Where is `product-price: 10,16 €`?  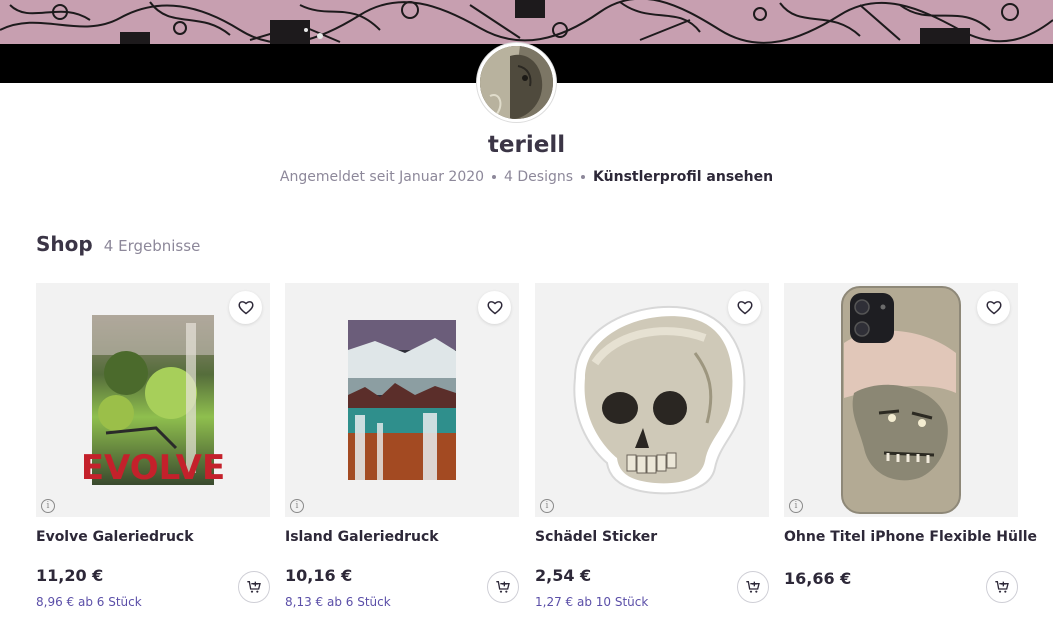 product-price: 10,16 € is located at coordinates (319, 575).